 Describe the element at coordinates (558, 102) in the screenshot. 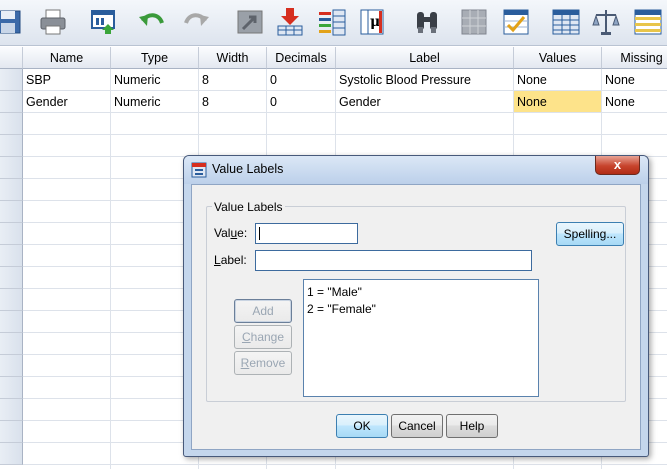

I see `cell-values-selected: None` at that location.